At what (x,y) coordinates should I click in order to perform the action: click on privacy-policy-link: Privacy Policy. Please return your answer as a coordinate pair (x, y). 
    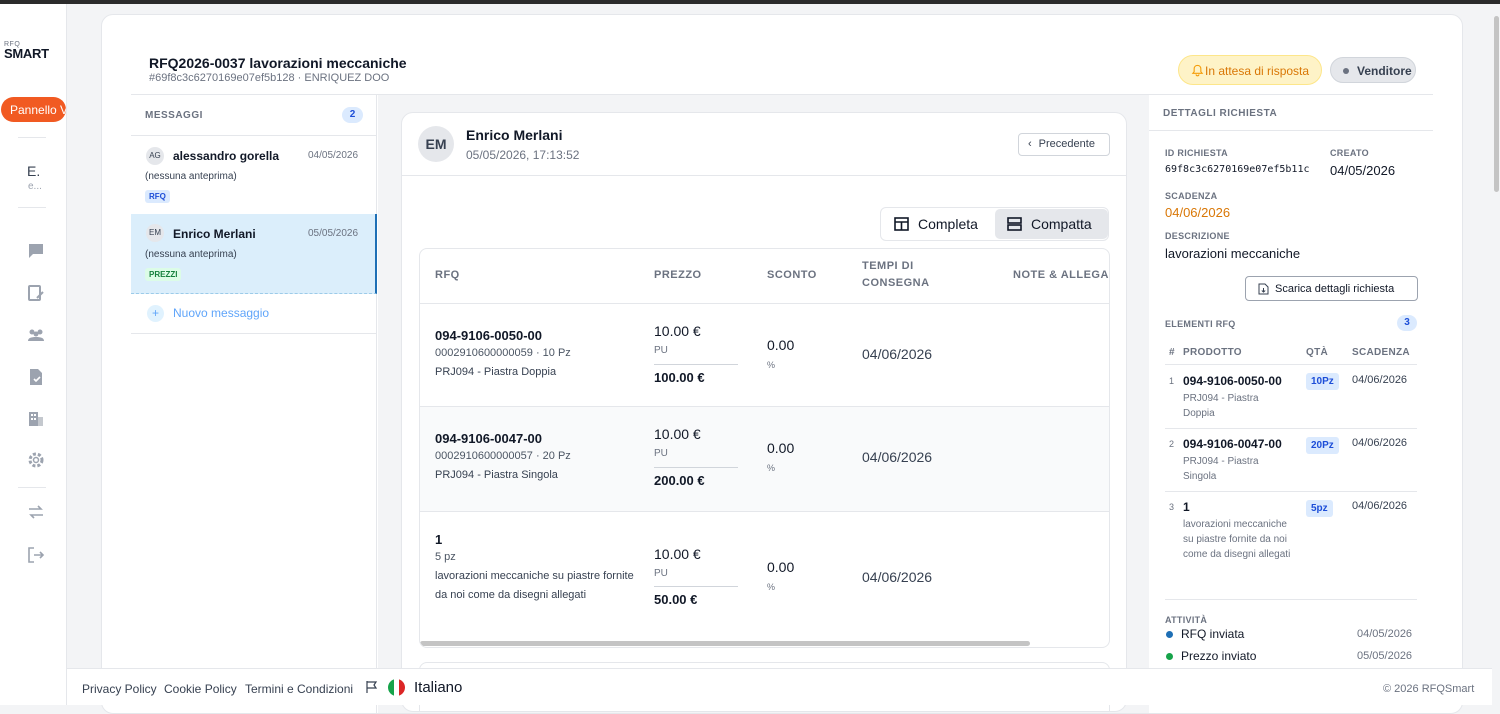
    Looking at the image, I should click on (119, 689).